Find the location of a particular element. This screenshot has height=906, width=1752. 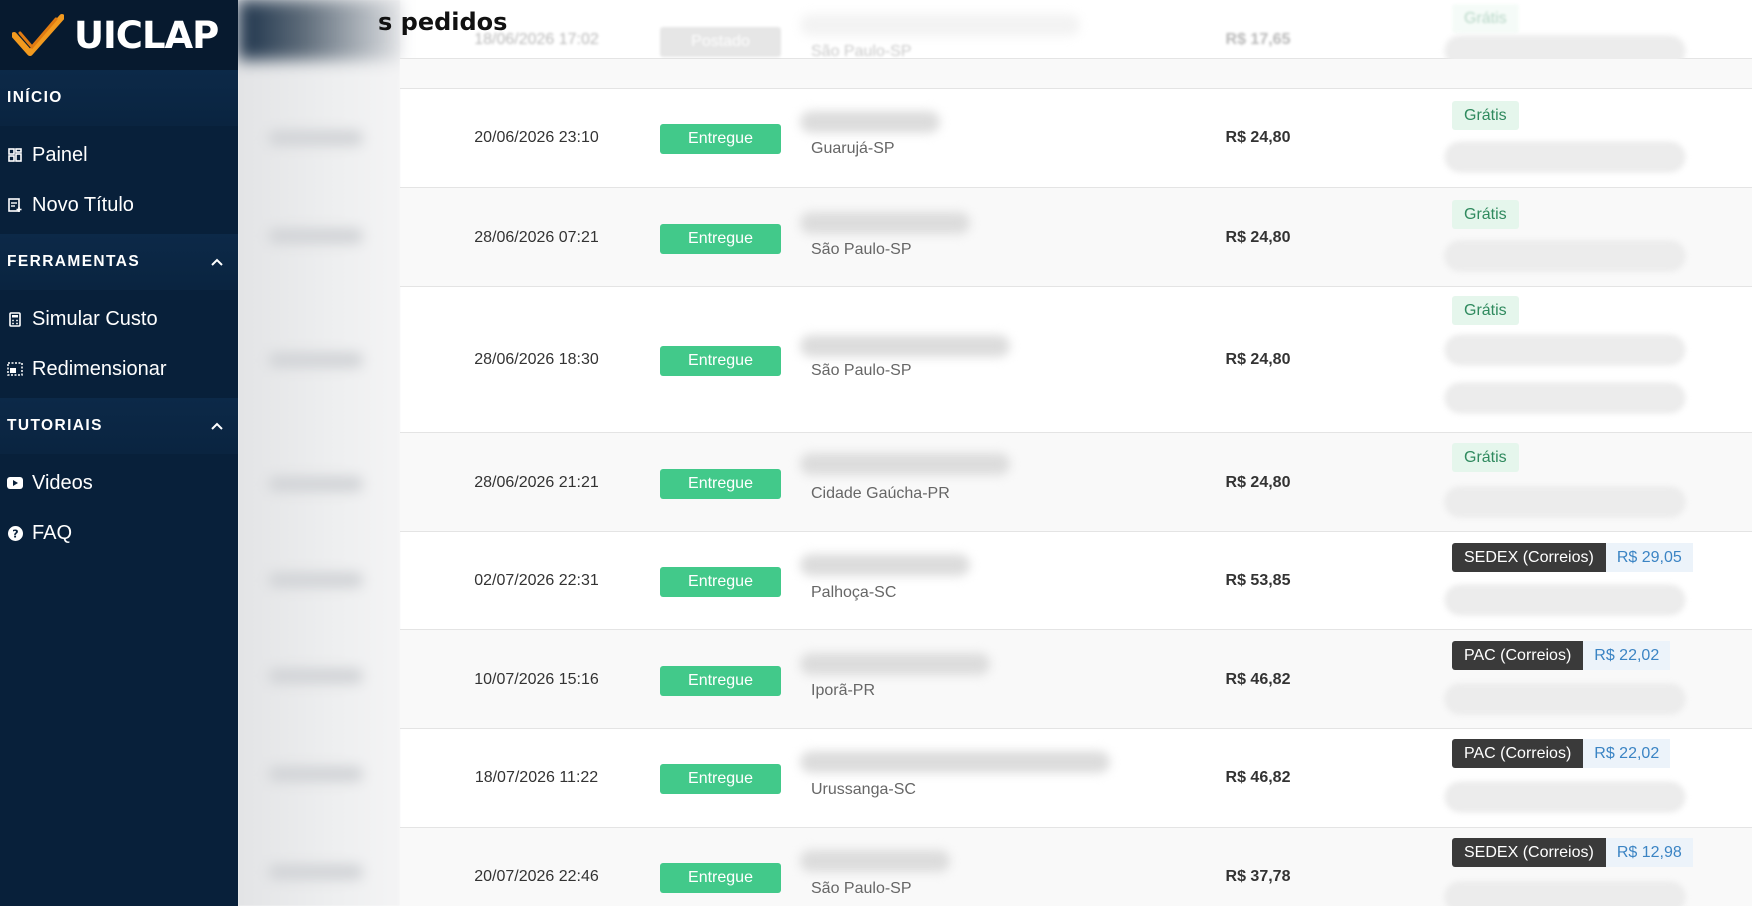

sidebar-item-redimensionar: Redimensionar is located at coordinates (119, 369).